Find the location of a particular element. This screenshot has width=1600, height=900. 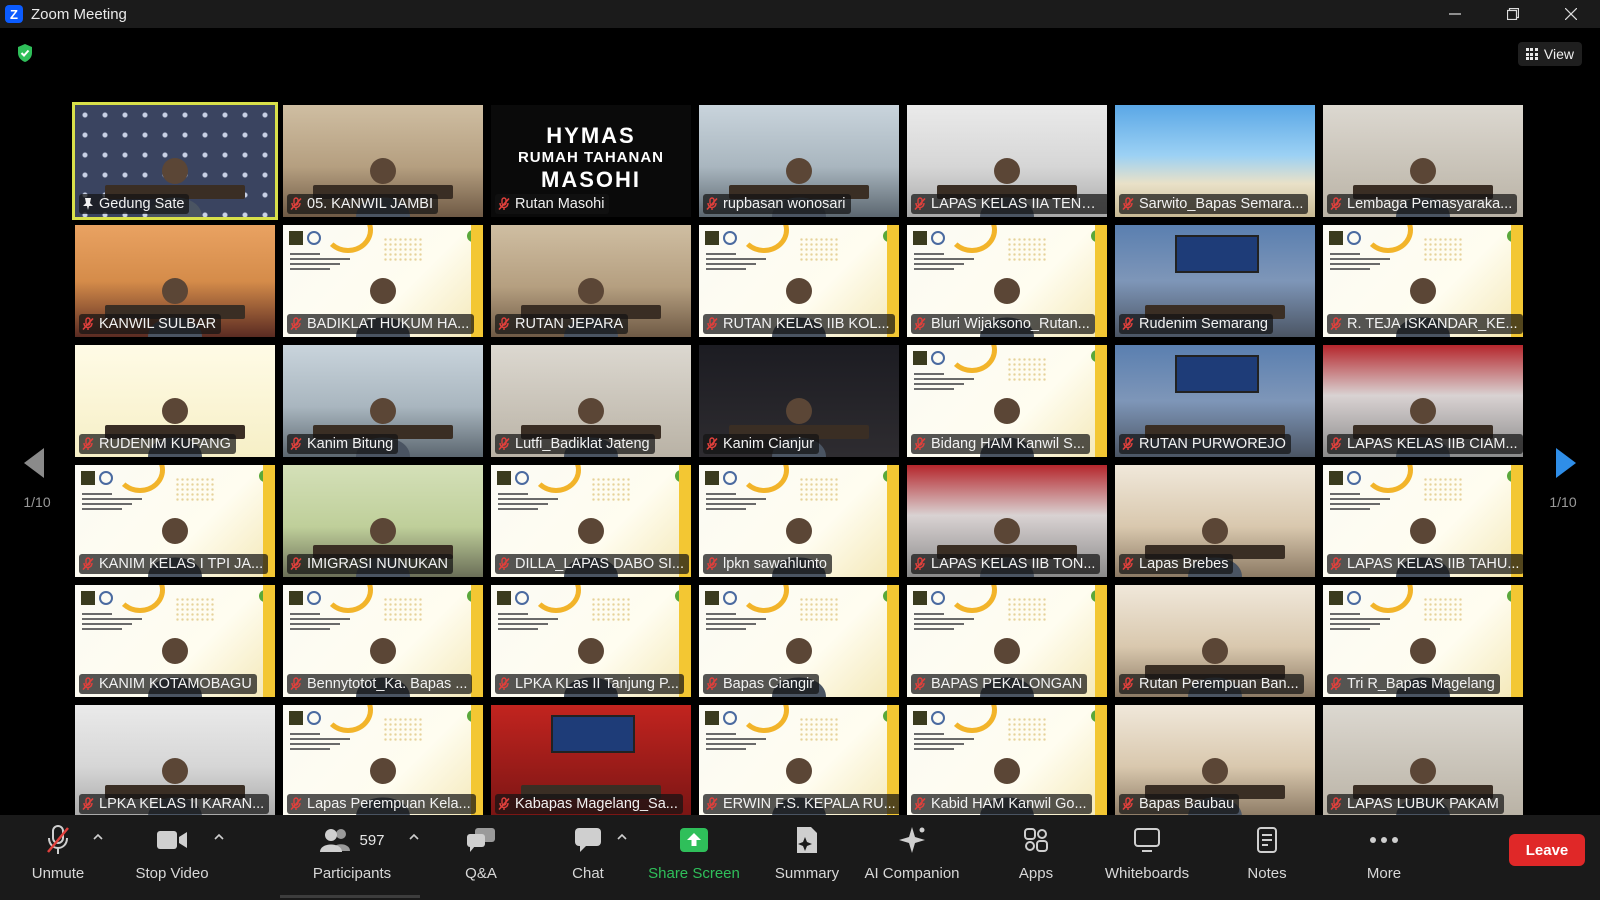

summary-button: Summary is located at coordinates (807, 857).